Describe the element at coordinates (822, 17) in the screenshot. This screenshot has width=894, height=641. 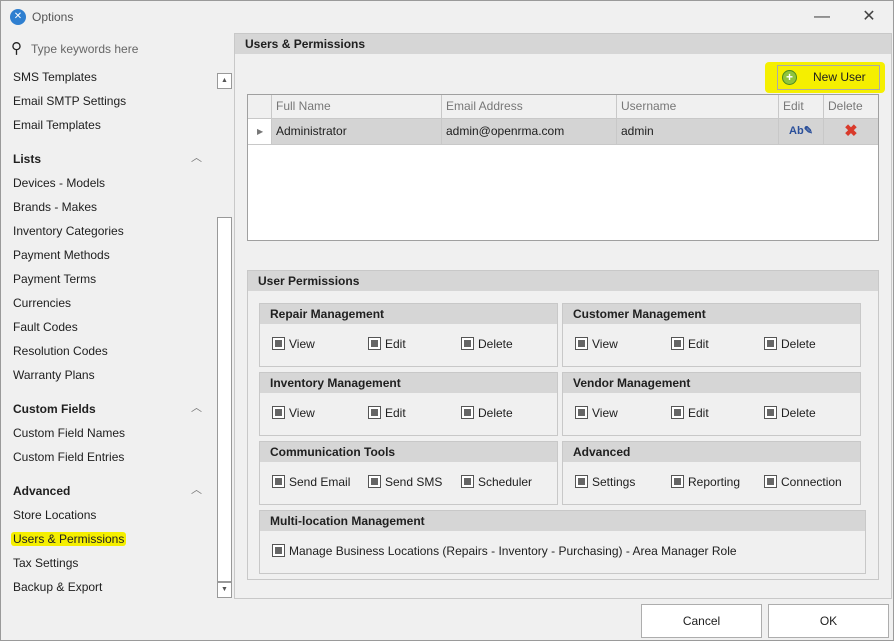
I see `minimize-button: —` at that location.